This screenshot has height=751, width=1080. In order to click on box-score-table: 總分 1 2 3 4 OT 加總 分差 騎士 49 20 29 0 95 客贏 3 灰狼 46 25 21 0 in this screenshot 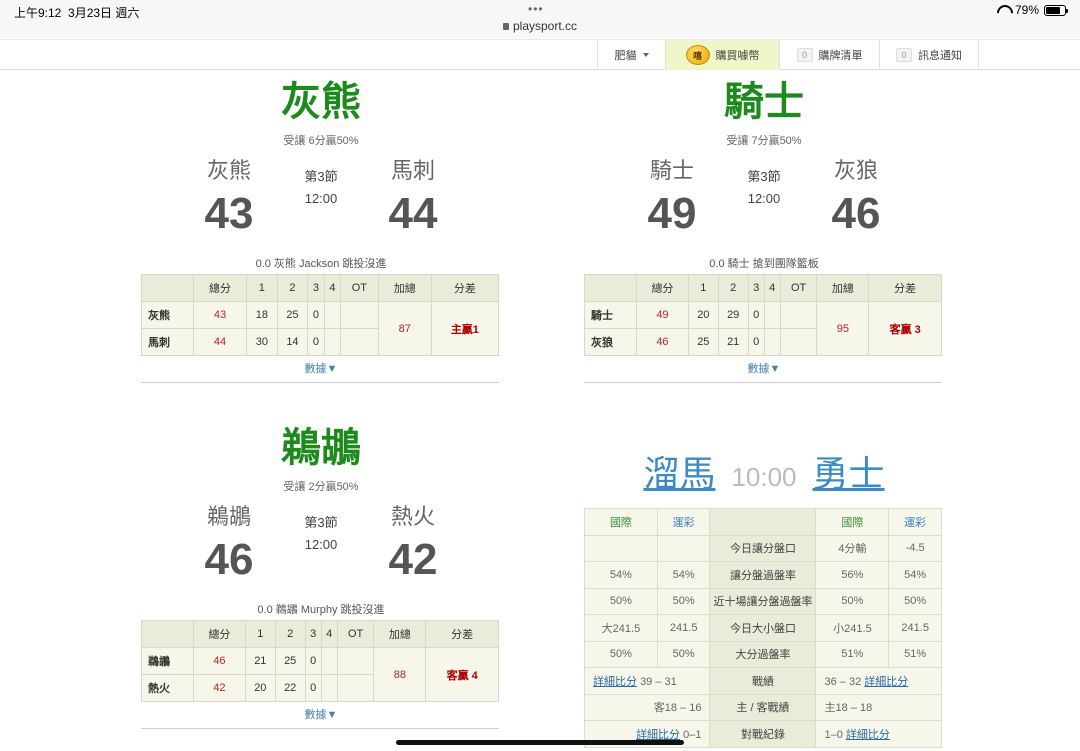, I will do `click(763, 315)`.